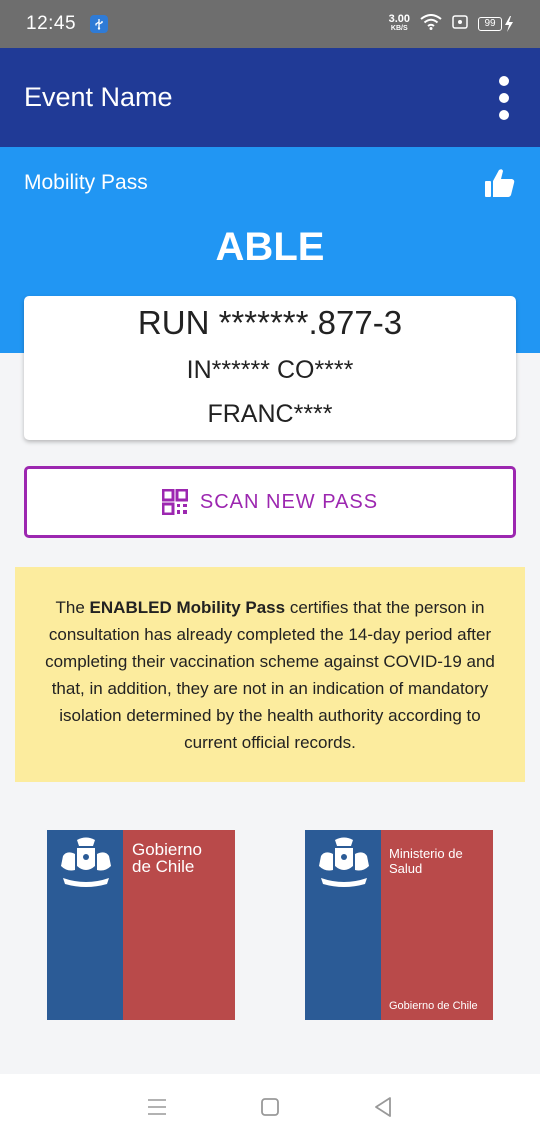 The width and height of the screenshot is (540, 1140). Describe the element at coordinates (460, 24) in the screenshot. I see `screen-record-icon` at that location.